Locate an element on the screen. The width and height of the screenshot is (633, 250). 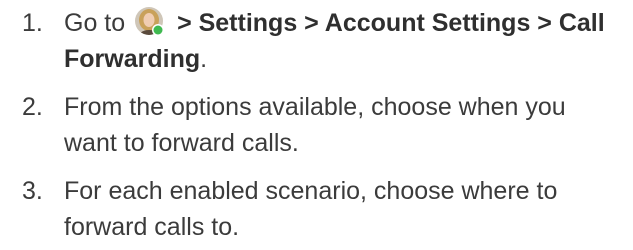
step-suffix: . is located at coordinates (204, 59).